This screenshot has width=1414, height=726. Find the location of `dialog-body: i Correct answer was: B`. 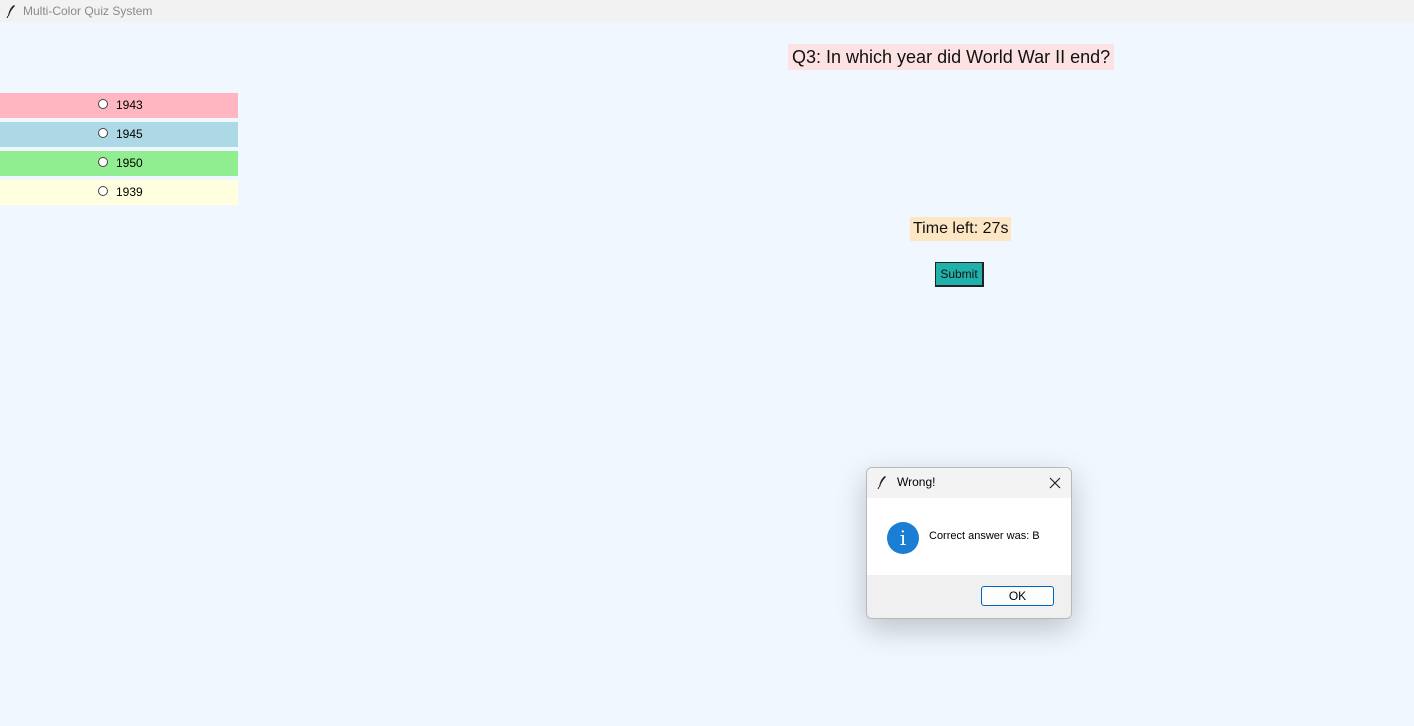

dialog-body: i Correct answer was: B is located at coordinates (969, 536).